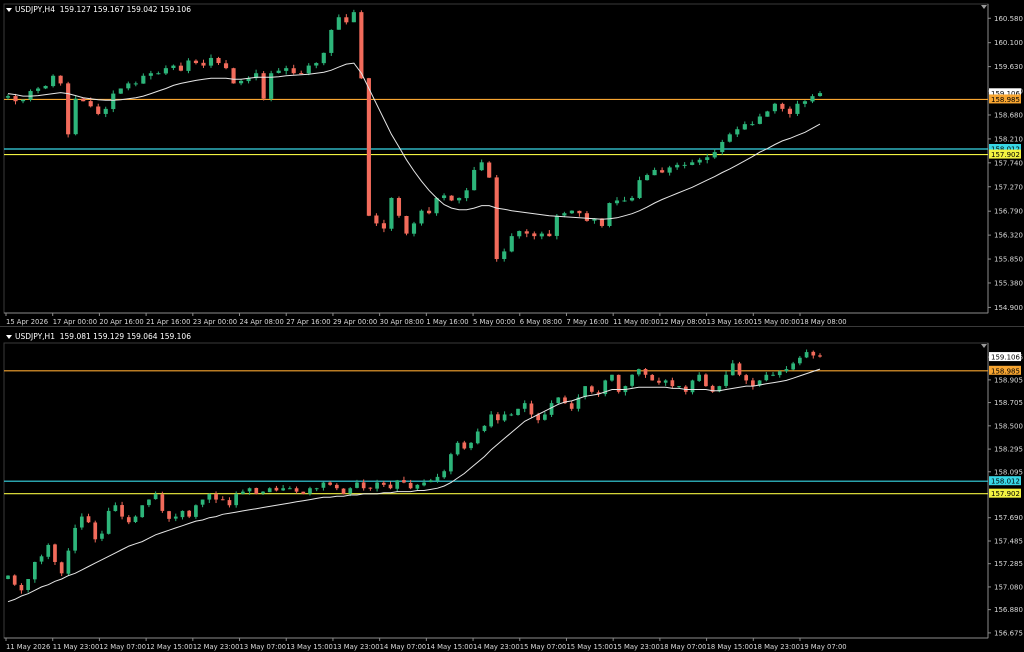  What do you see at coordinates (27, 322) in the screenshot?
I see `h4-x-tick-label: 15 Apr 2026` at bounding box center [27, 322].